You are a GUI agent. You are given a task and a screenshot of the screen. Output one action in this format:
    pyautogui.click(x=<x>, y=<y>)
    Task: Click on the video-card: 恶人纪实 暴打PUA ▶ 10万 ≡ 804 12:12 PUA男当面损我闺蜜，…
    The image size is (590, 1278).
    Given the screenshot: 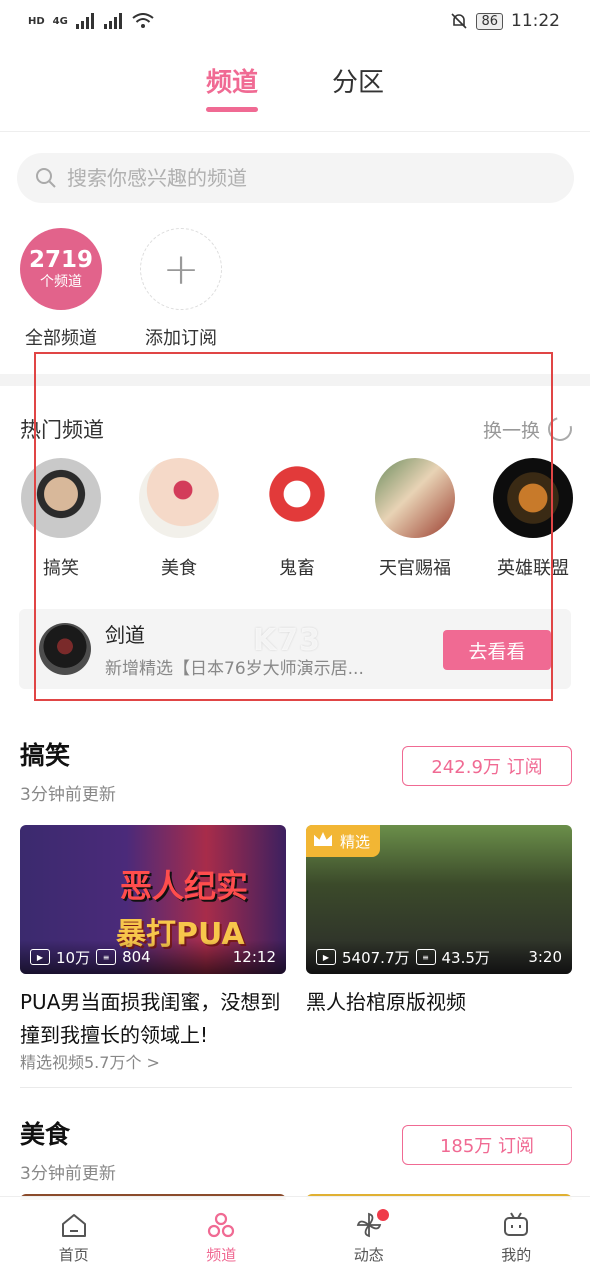 What is the action you would take?
    pyautogui.click(x=153, y=938)
    